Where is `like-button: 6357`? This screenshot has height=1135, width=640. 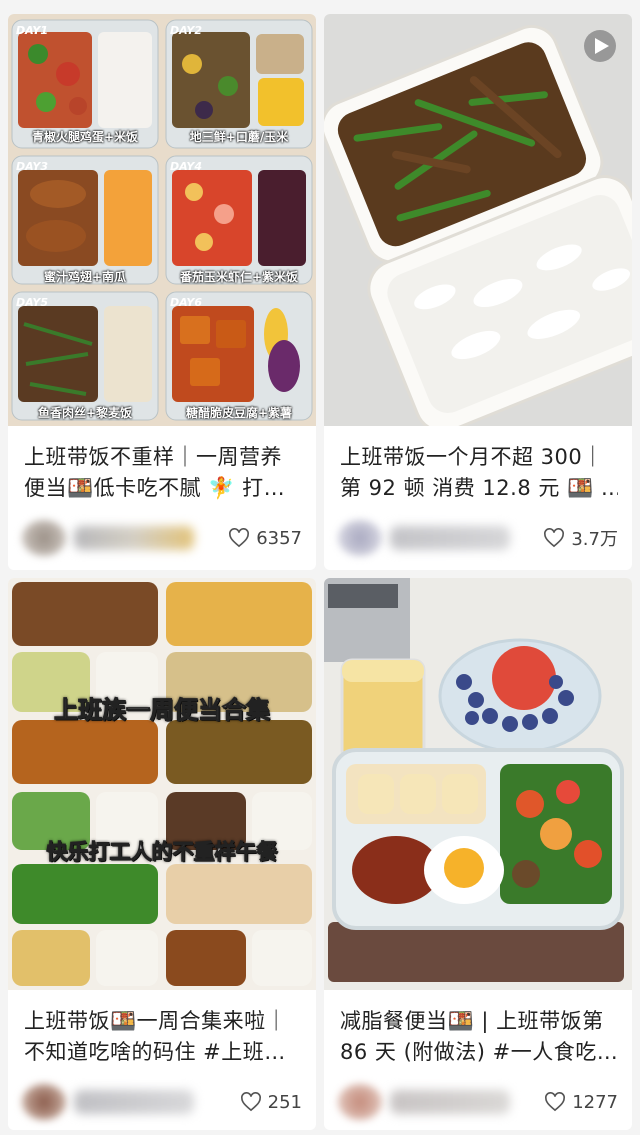 like-button: 6357 is located at coordinates (265, 538).